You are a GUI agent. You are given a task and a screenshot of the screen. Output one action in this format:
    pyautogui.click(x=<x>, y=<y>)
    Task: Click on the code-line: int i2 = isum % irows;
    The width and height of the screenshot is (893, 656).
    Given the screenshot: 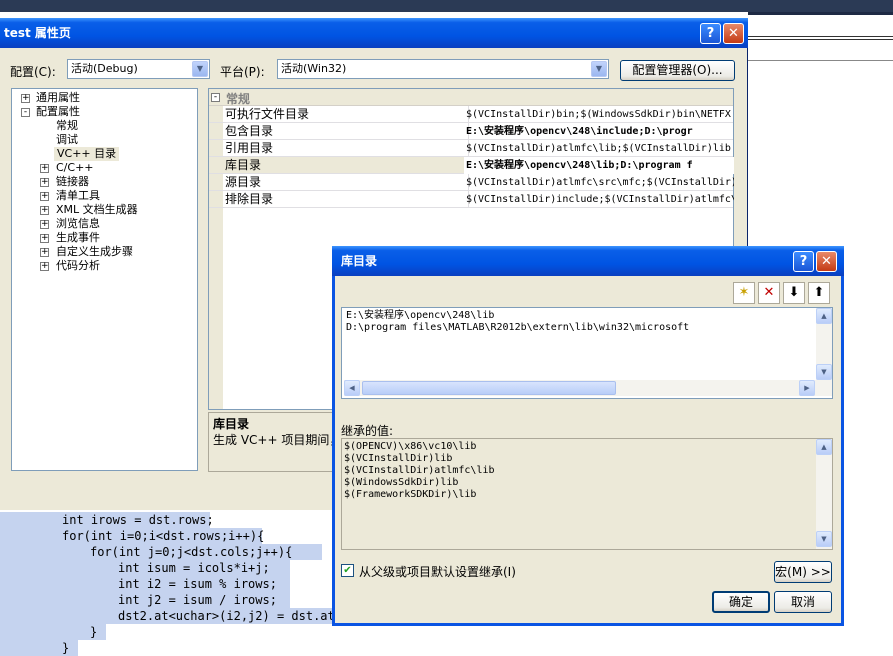 What is the action you would take?
    pyautogui.click(x=145, y=584)
    